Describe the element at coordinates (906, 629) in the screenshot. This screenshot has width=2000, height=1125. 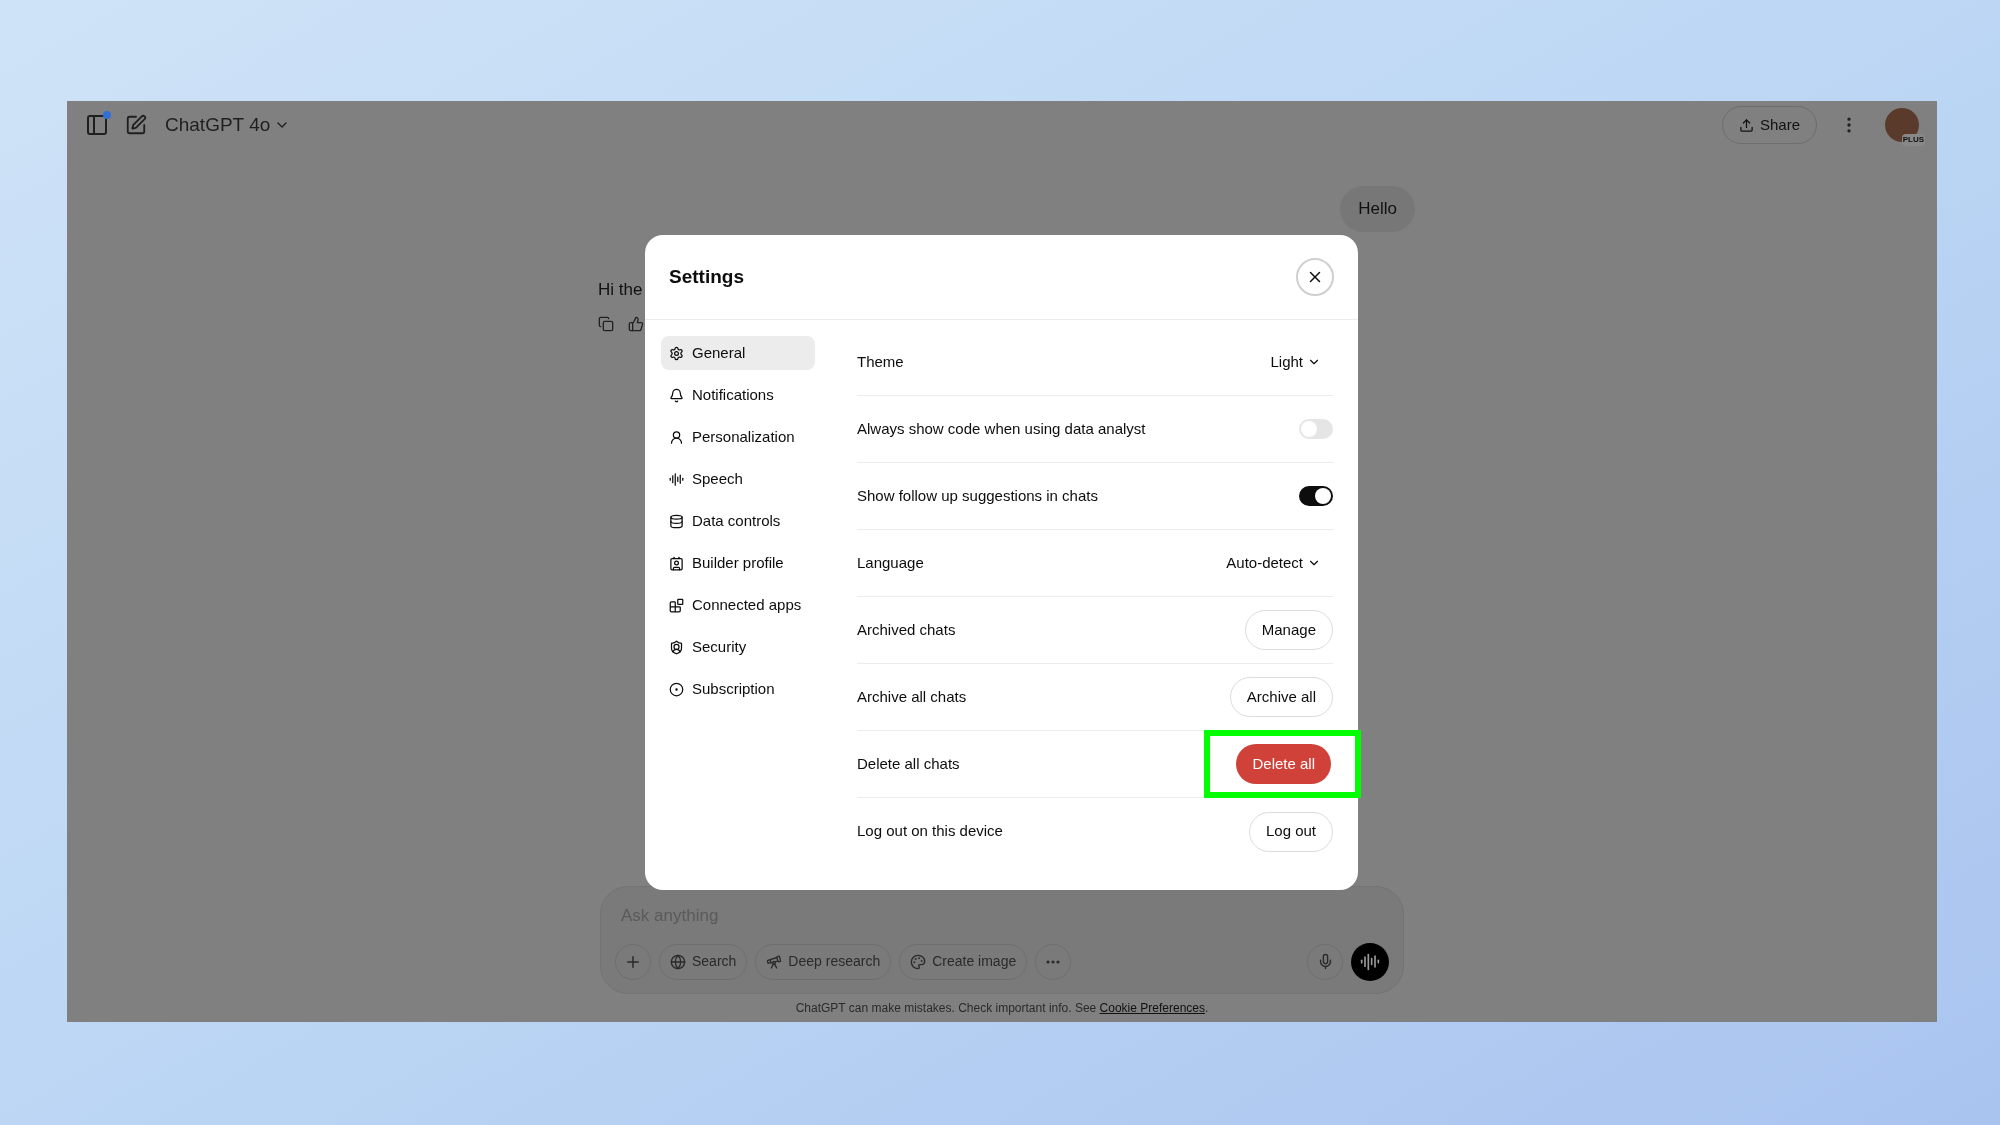
I see `setting-label: Archived chats` at that location.